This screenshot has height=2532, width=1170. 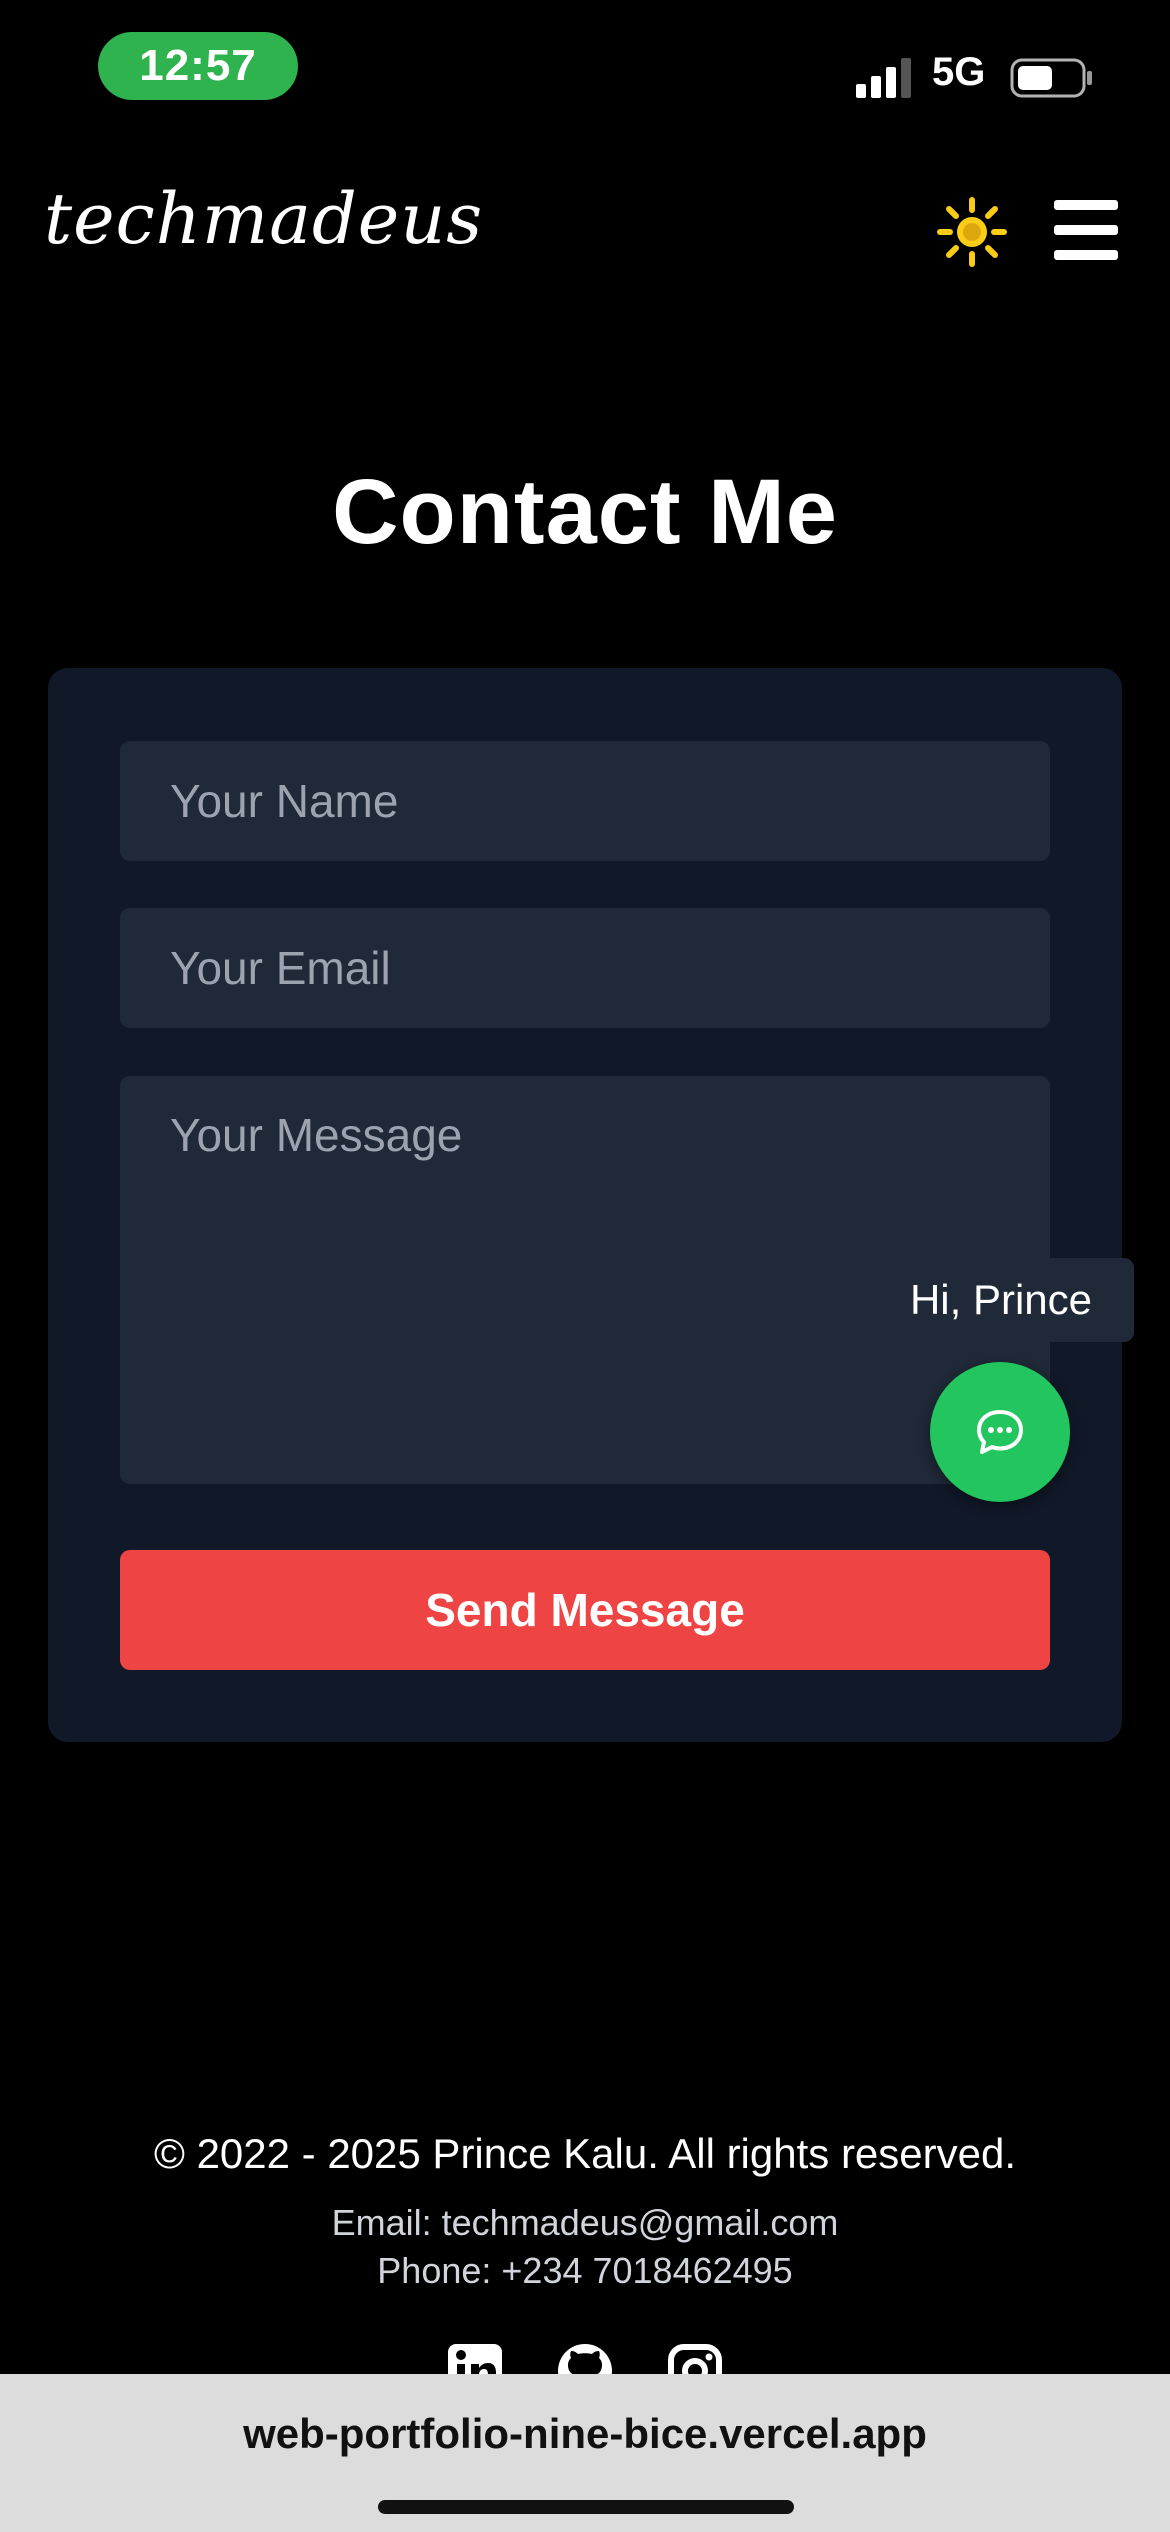 What do you see at coordinates (585, 2434) in the screenshot?
I see `url-text: web-portfolio-nine-bice.vercel.app` at bounding box center [585, 2434].